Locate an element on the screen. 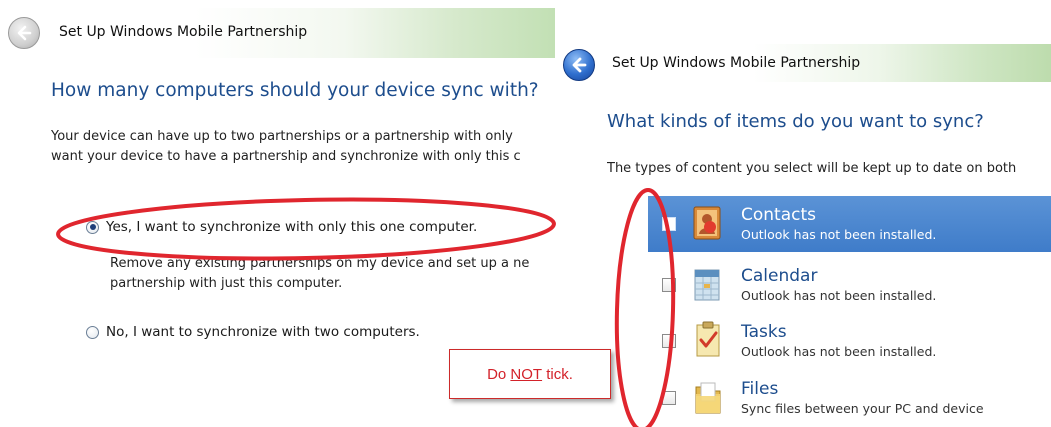  item-title: Files is located at coordinates (760, 389).